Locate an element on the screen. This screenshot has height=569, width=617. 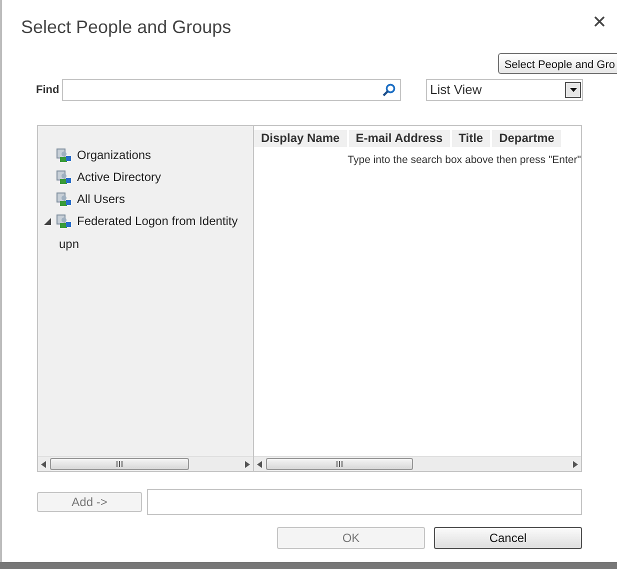
column-header: Departme is located at coordinates (527, 138).